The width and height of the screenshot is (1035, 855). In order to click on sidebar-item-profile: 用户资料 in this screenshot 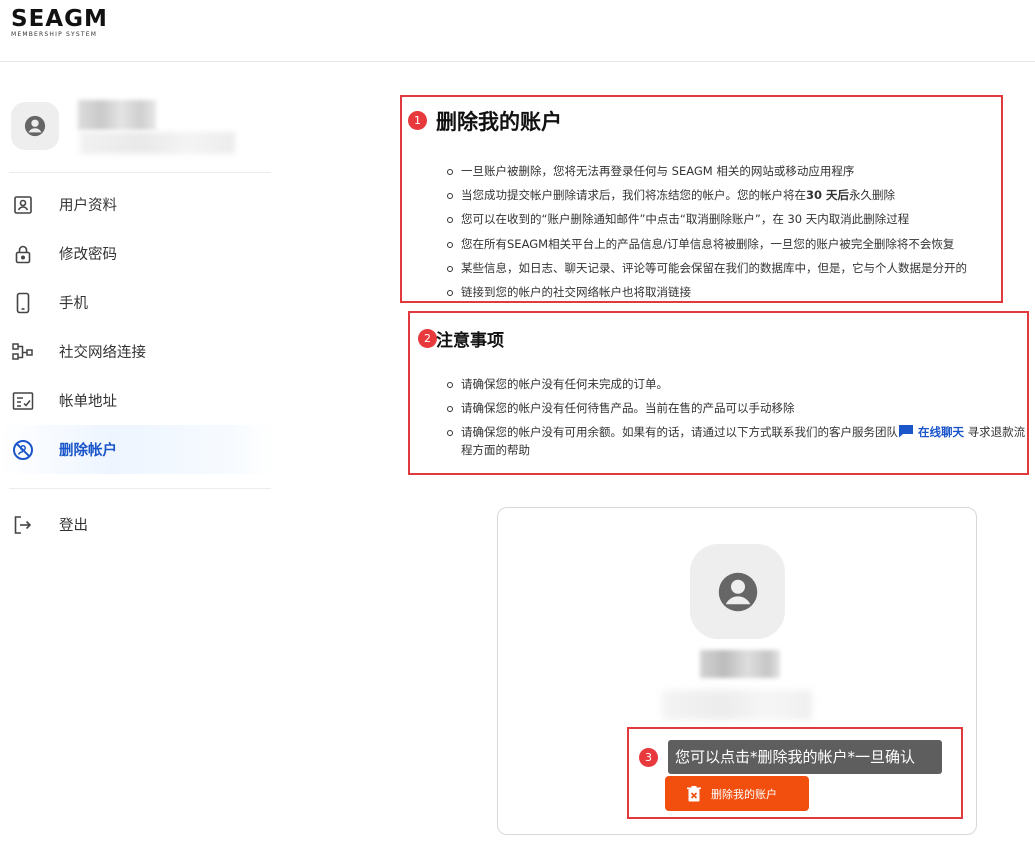, I will do `click(137, 204)`.